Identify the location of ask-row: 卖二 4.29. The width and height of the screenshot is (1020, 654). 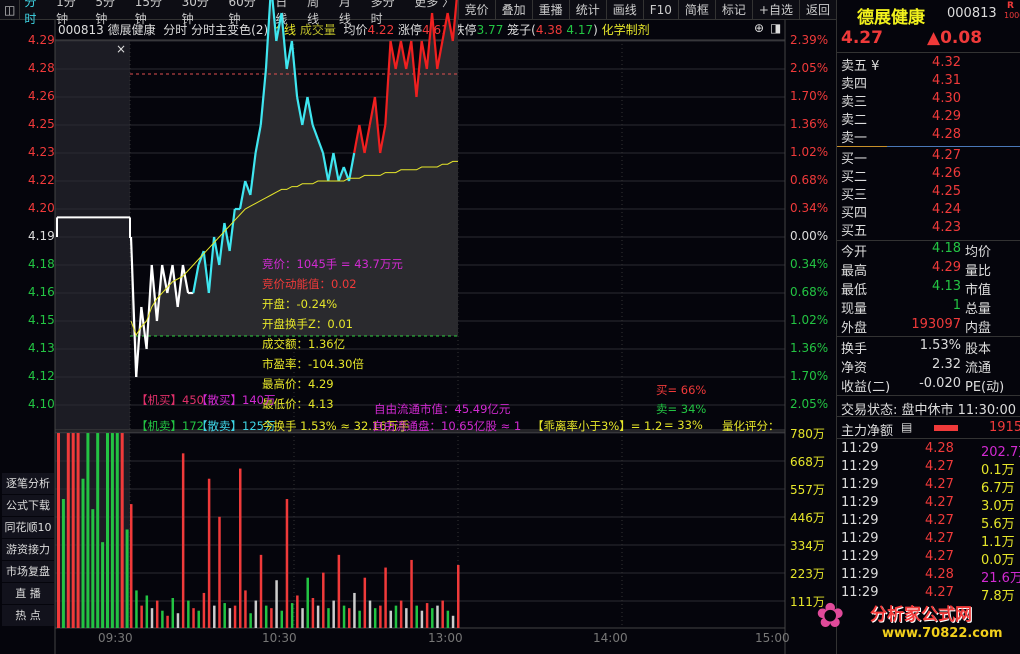
(930, 118).